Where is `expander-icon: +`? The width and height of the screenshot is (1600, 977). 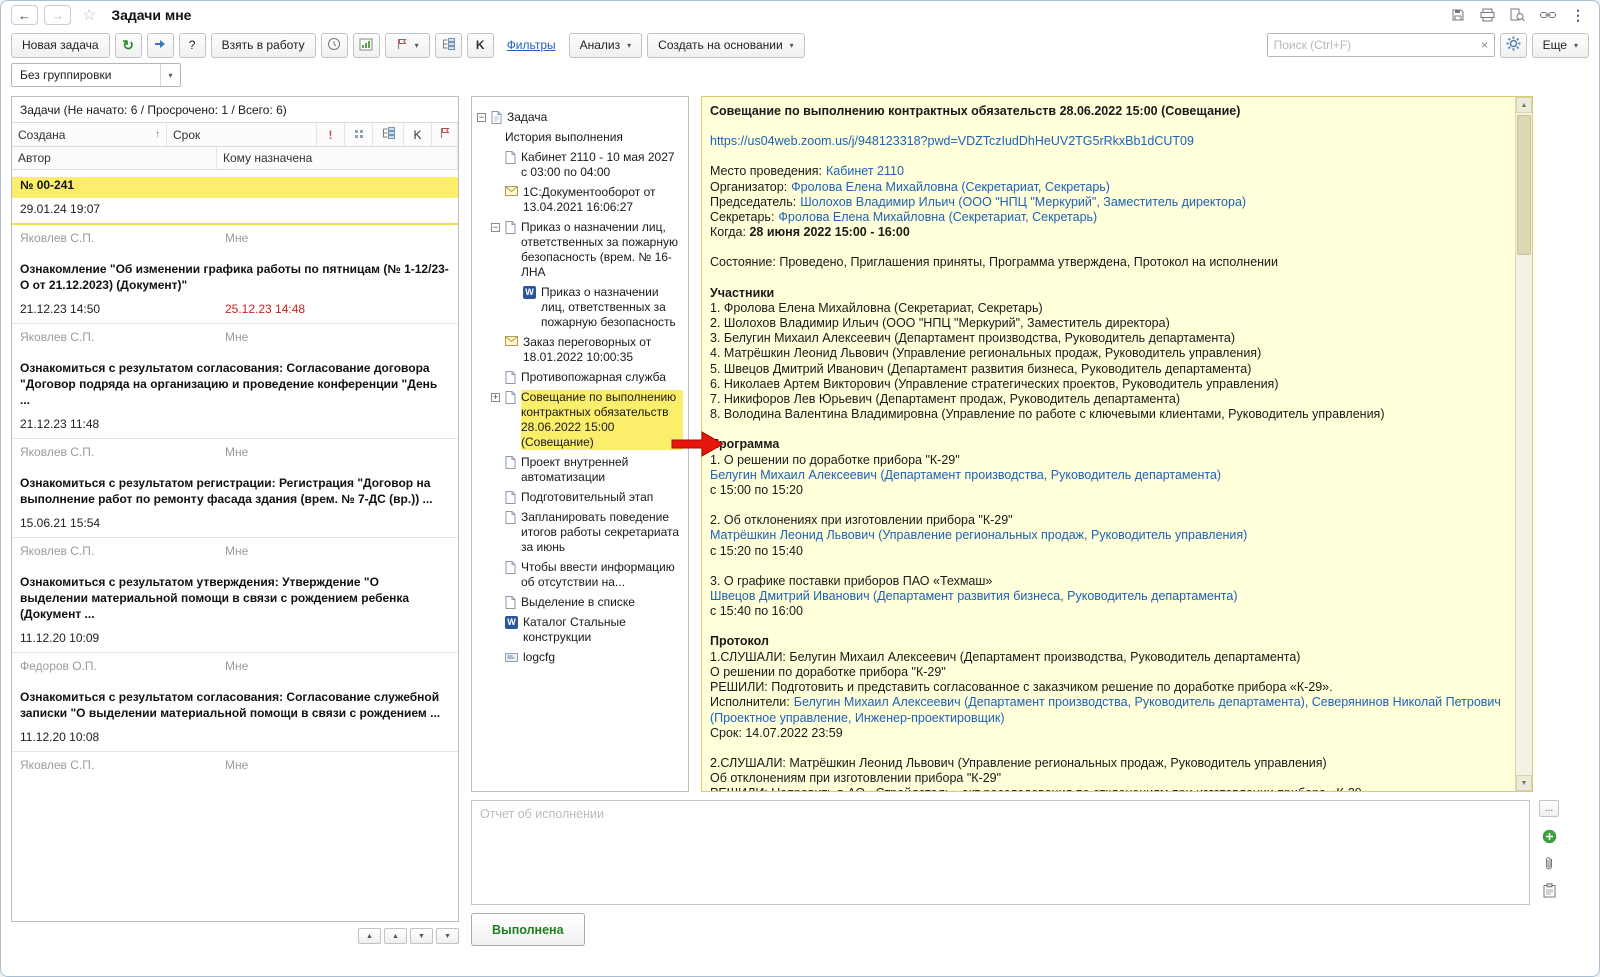 expander-icon: + is located at coordinates (495, 397).